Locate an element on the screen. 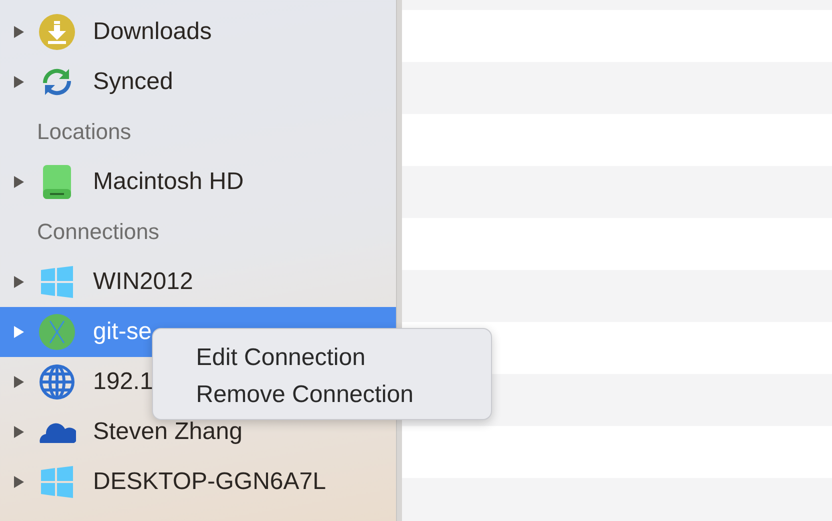 The height and width of the screenshot is (521, 832). item-label: Macintosh HD is located at coordinates (168, 182).